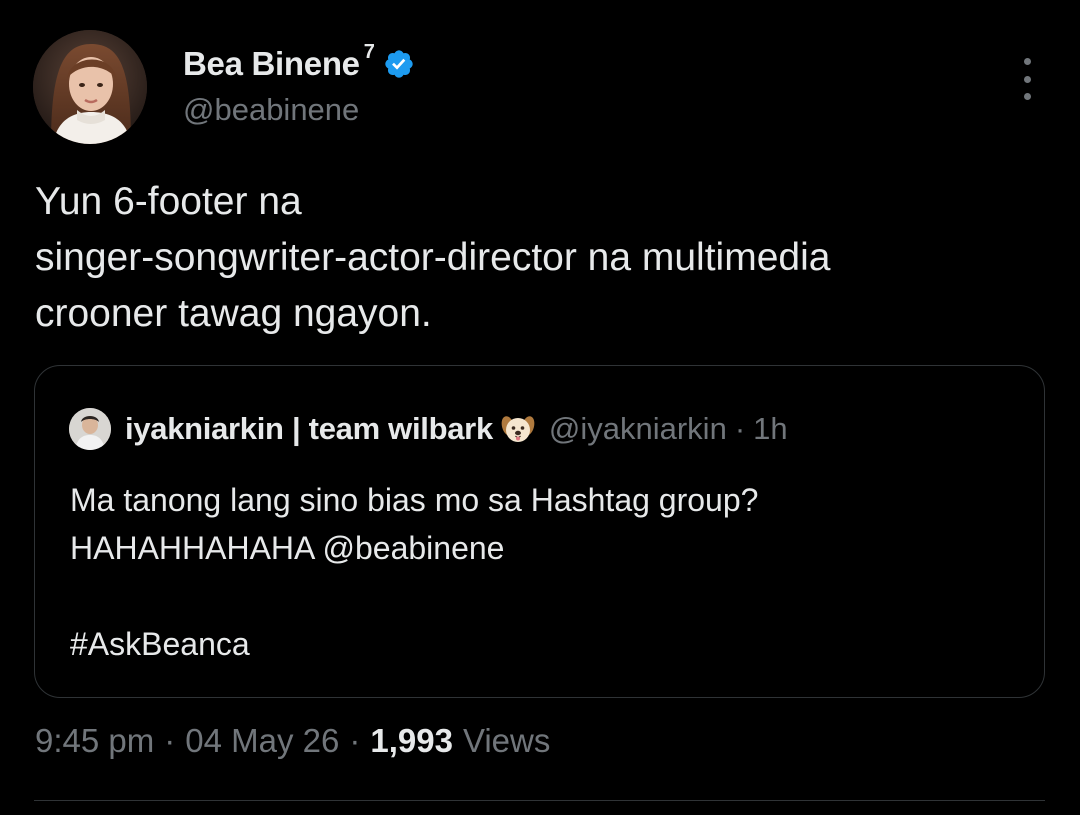 This screenshot has height=815, width=1080. I want to click on tweet-meta: 9:45 pm · 04 May 26 · 1,993 Views, so click(292, 741).